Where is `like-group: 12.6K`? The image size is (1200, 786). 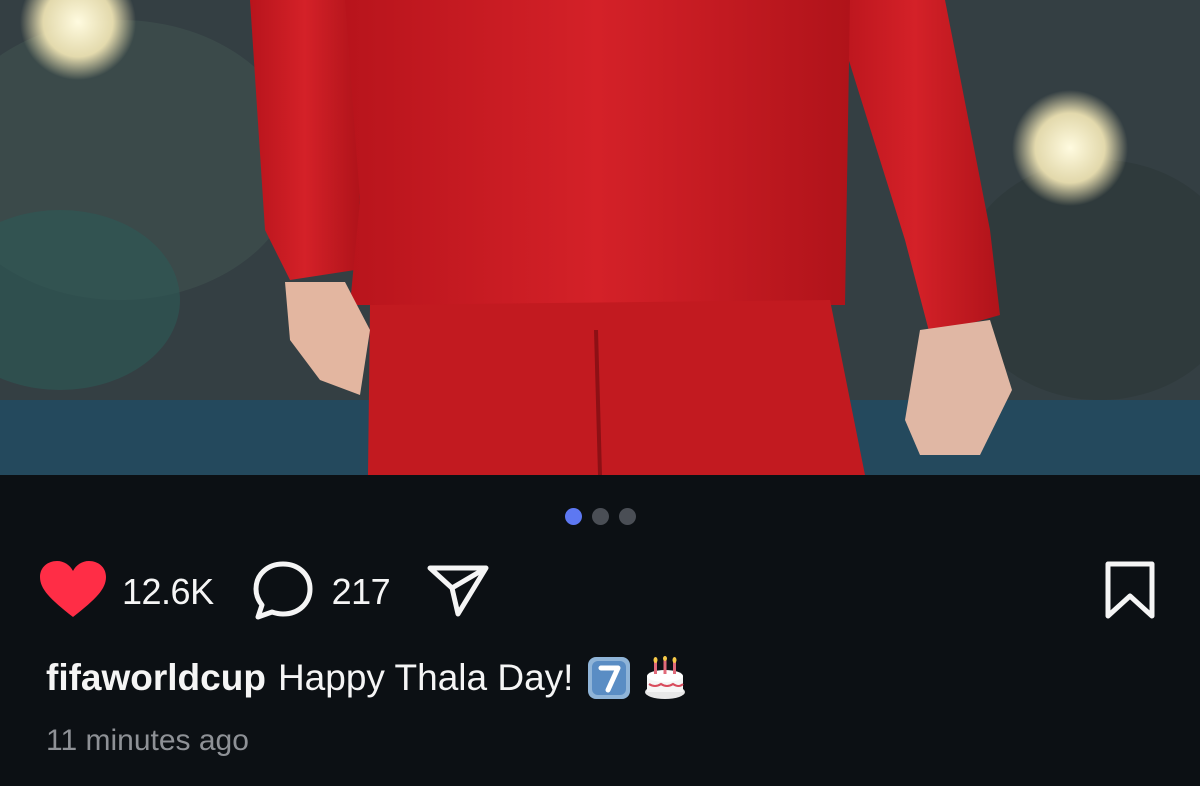
like-group: 12.6K is located at coordinates (127, 592).